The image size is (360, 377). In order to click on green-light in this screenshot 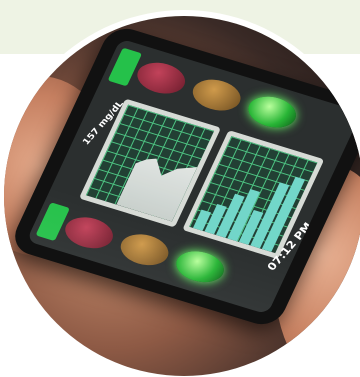, I will do `click(272, 112)`.